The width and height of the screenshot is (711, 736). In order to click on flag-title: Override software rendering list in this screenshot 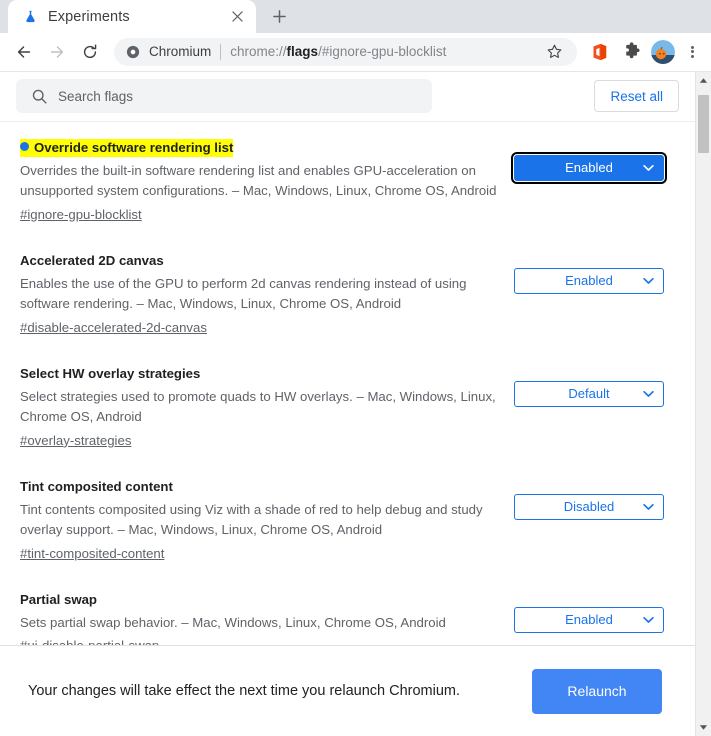, I will do `click(127, 147)`.